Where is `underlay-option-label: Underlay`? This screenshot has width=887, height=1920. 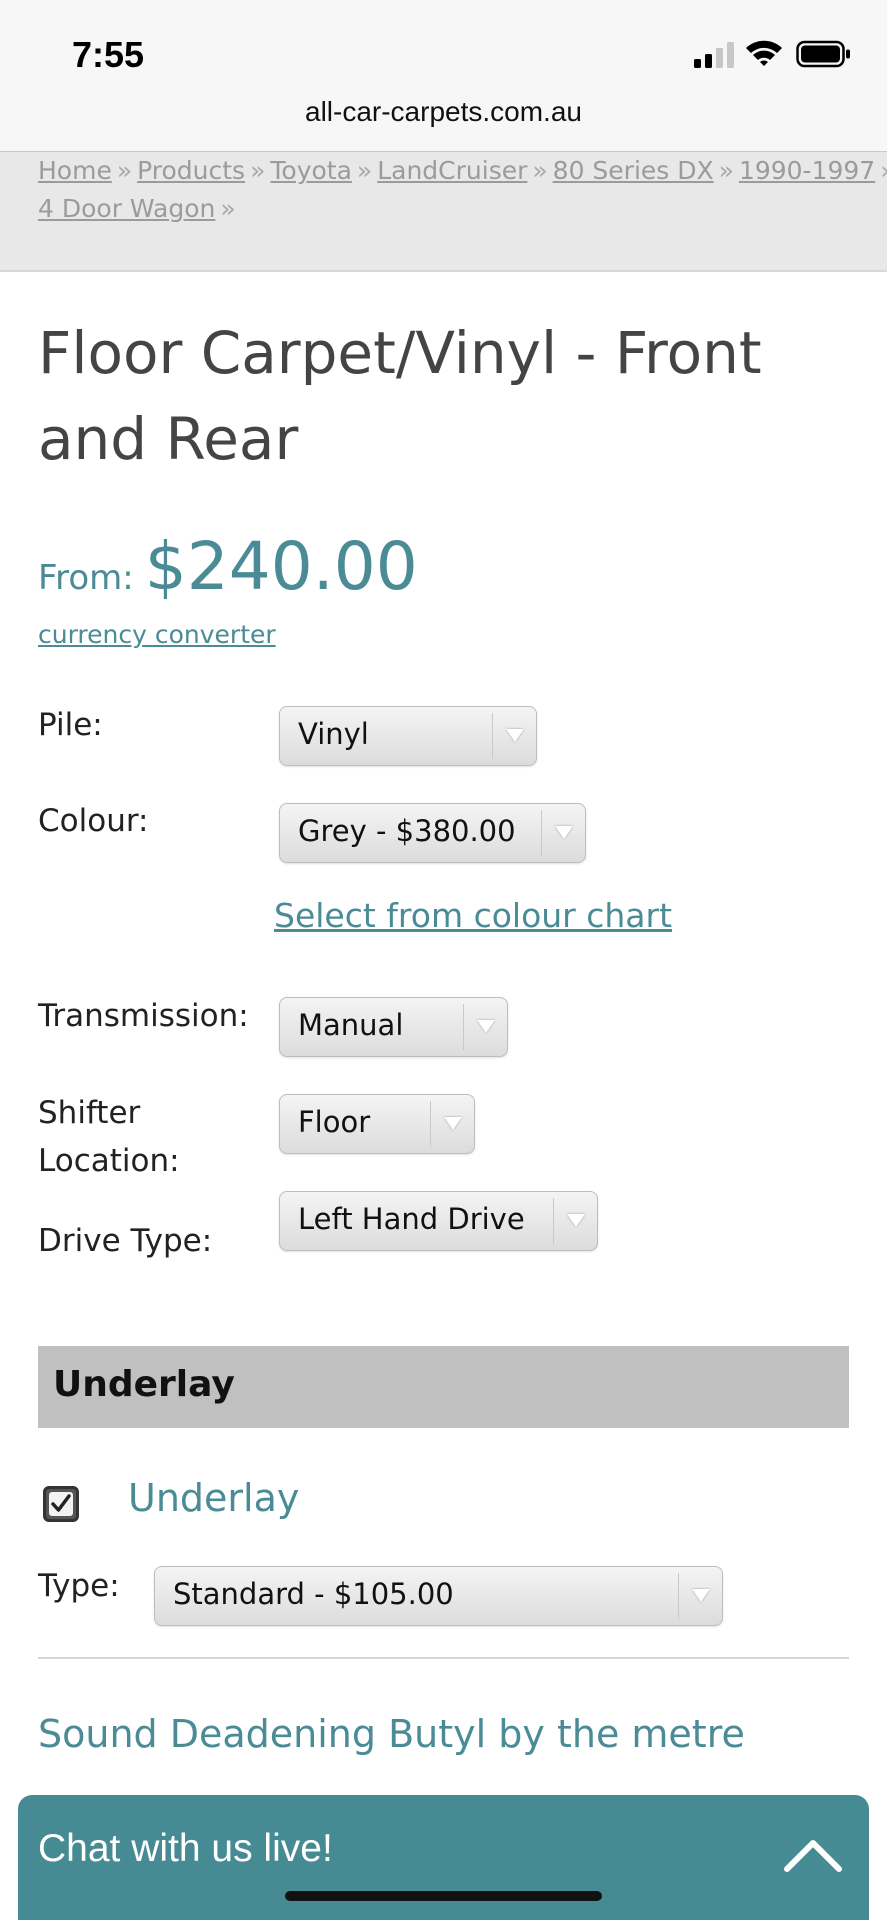 underlay-option-label: Underlay is located at coordinates (213, 1498).